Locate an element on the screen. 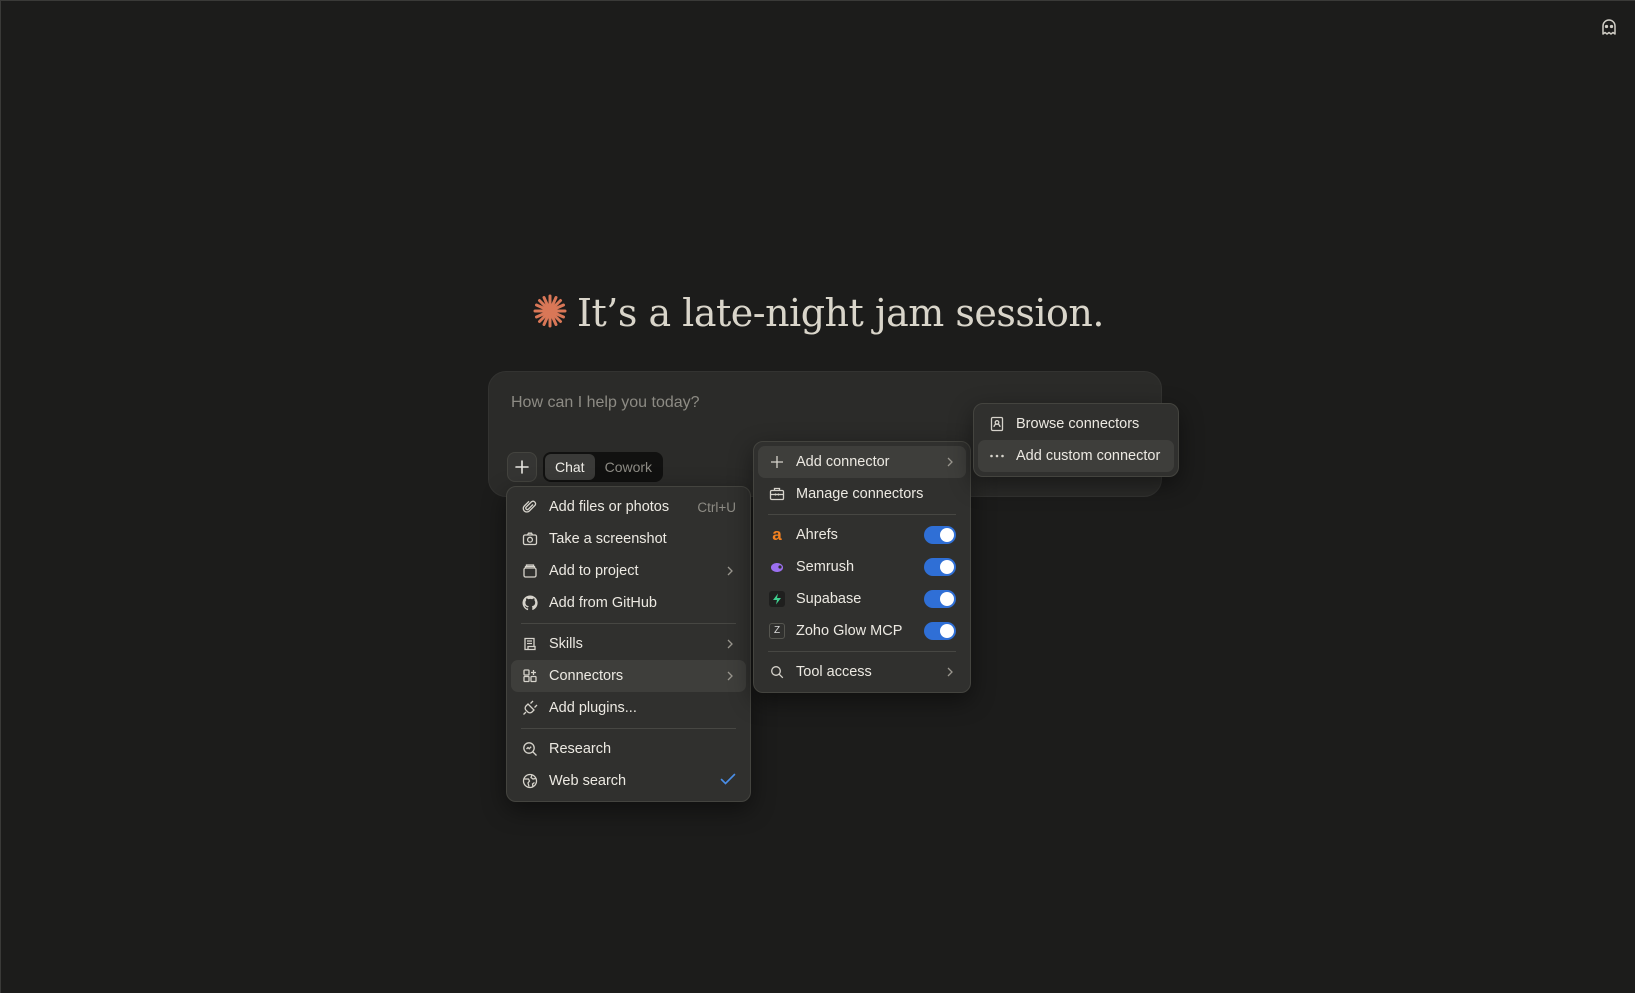 This screenshot has height=993, width=1635. checkmark-icon is located at coordinates (728, 781).